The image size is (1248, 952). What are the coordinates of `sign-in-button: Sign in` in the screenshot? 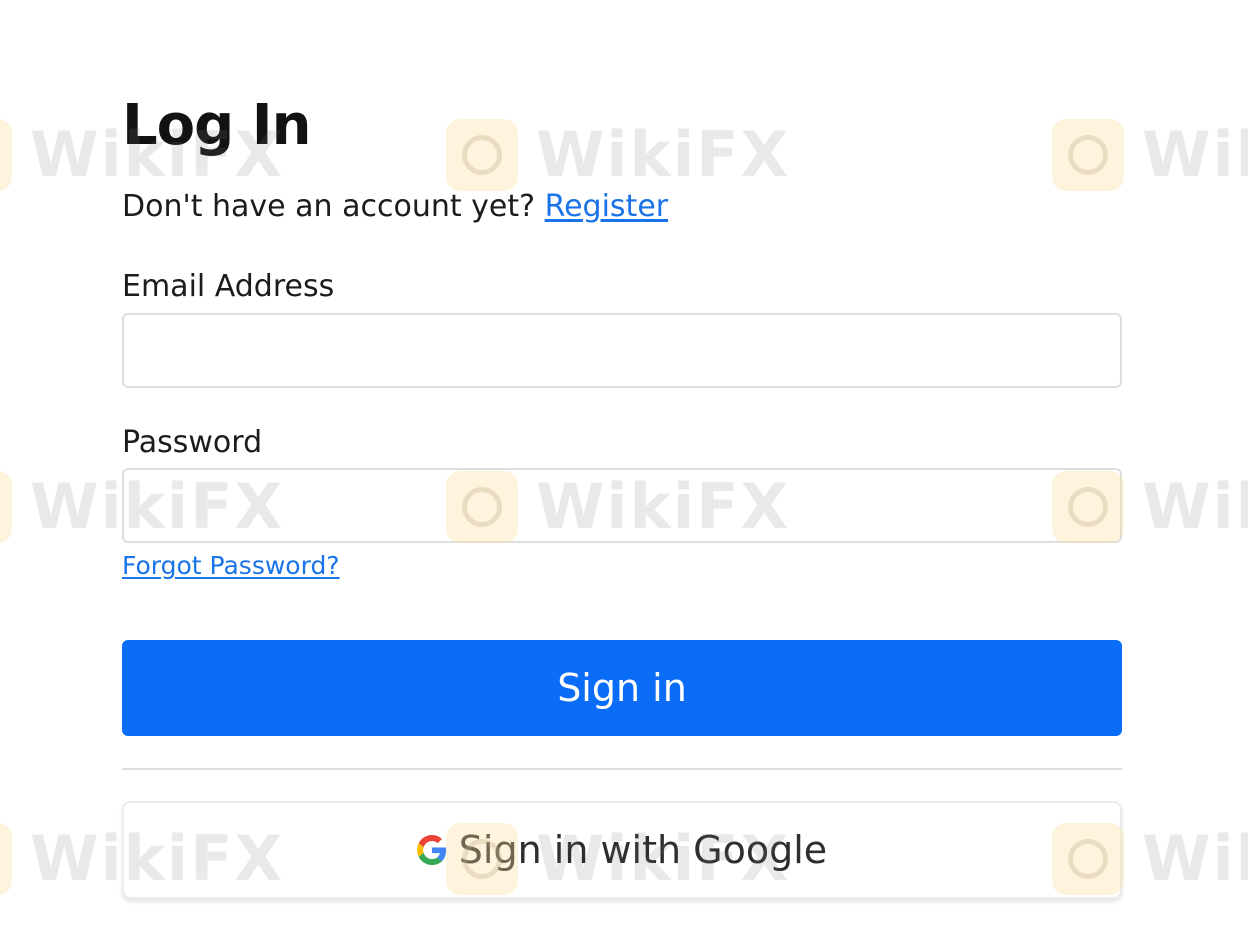 It's located at (622, 688).